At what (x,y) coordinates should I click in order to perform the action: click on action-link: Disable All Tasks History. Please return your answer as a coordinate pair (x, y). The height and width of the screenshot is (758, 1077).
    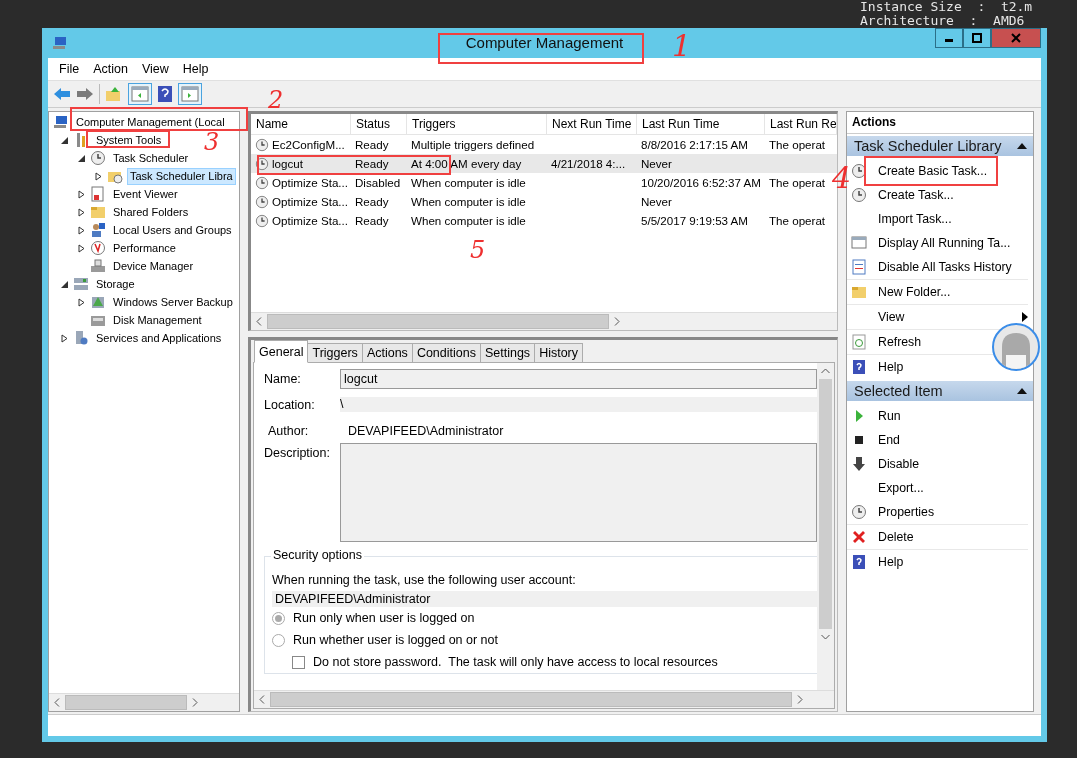
    Looking at the image, I should click on (945, 267).